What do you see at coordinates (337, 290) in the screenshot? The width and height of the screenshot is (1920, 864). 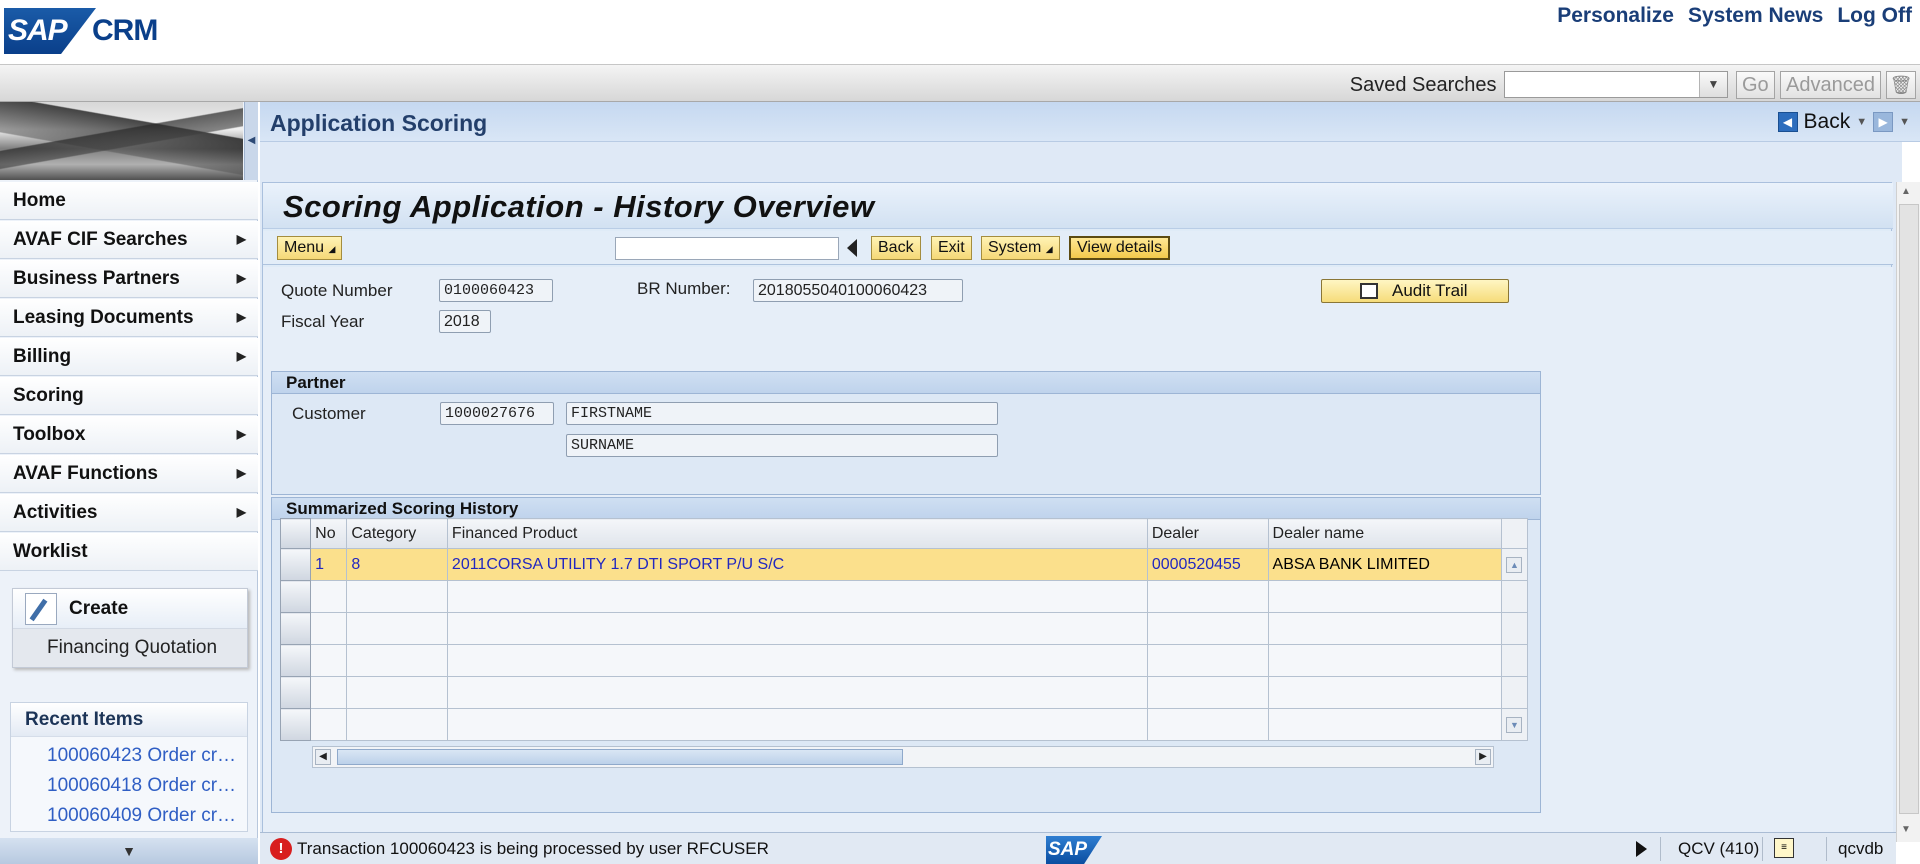 I see `quote-number-label: Quote Number` at bounding box center [337, 290].